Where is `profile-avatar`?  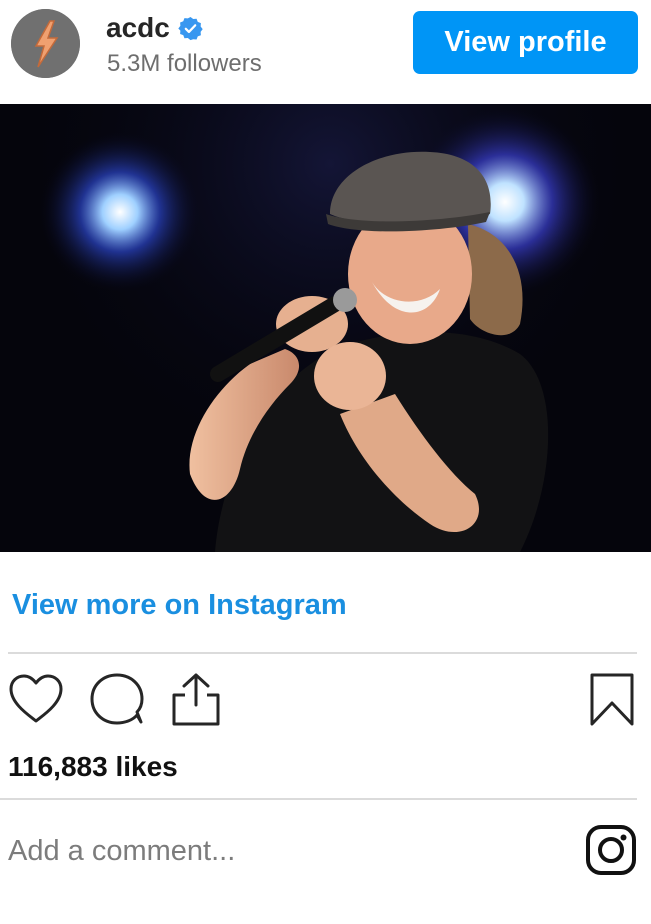
profile-avatar is located at coordinates (45, 43).